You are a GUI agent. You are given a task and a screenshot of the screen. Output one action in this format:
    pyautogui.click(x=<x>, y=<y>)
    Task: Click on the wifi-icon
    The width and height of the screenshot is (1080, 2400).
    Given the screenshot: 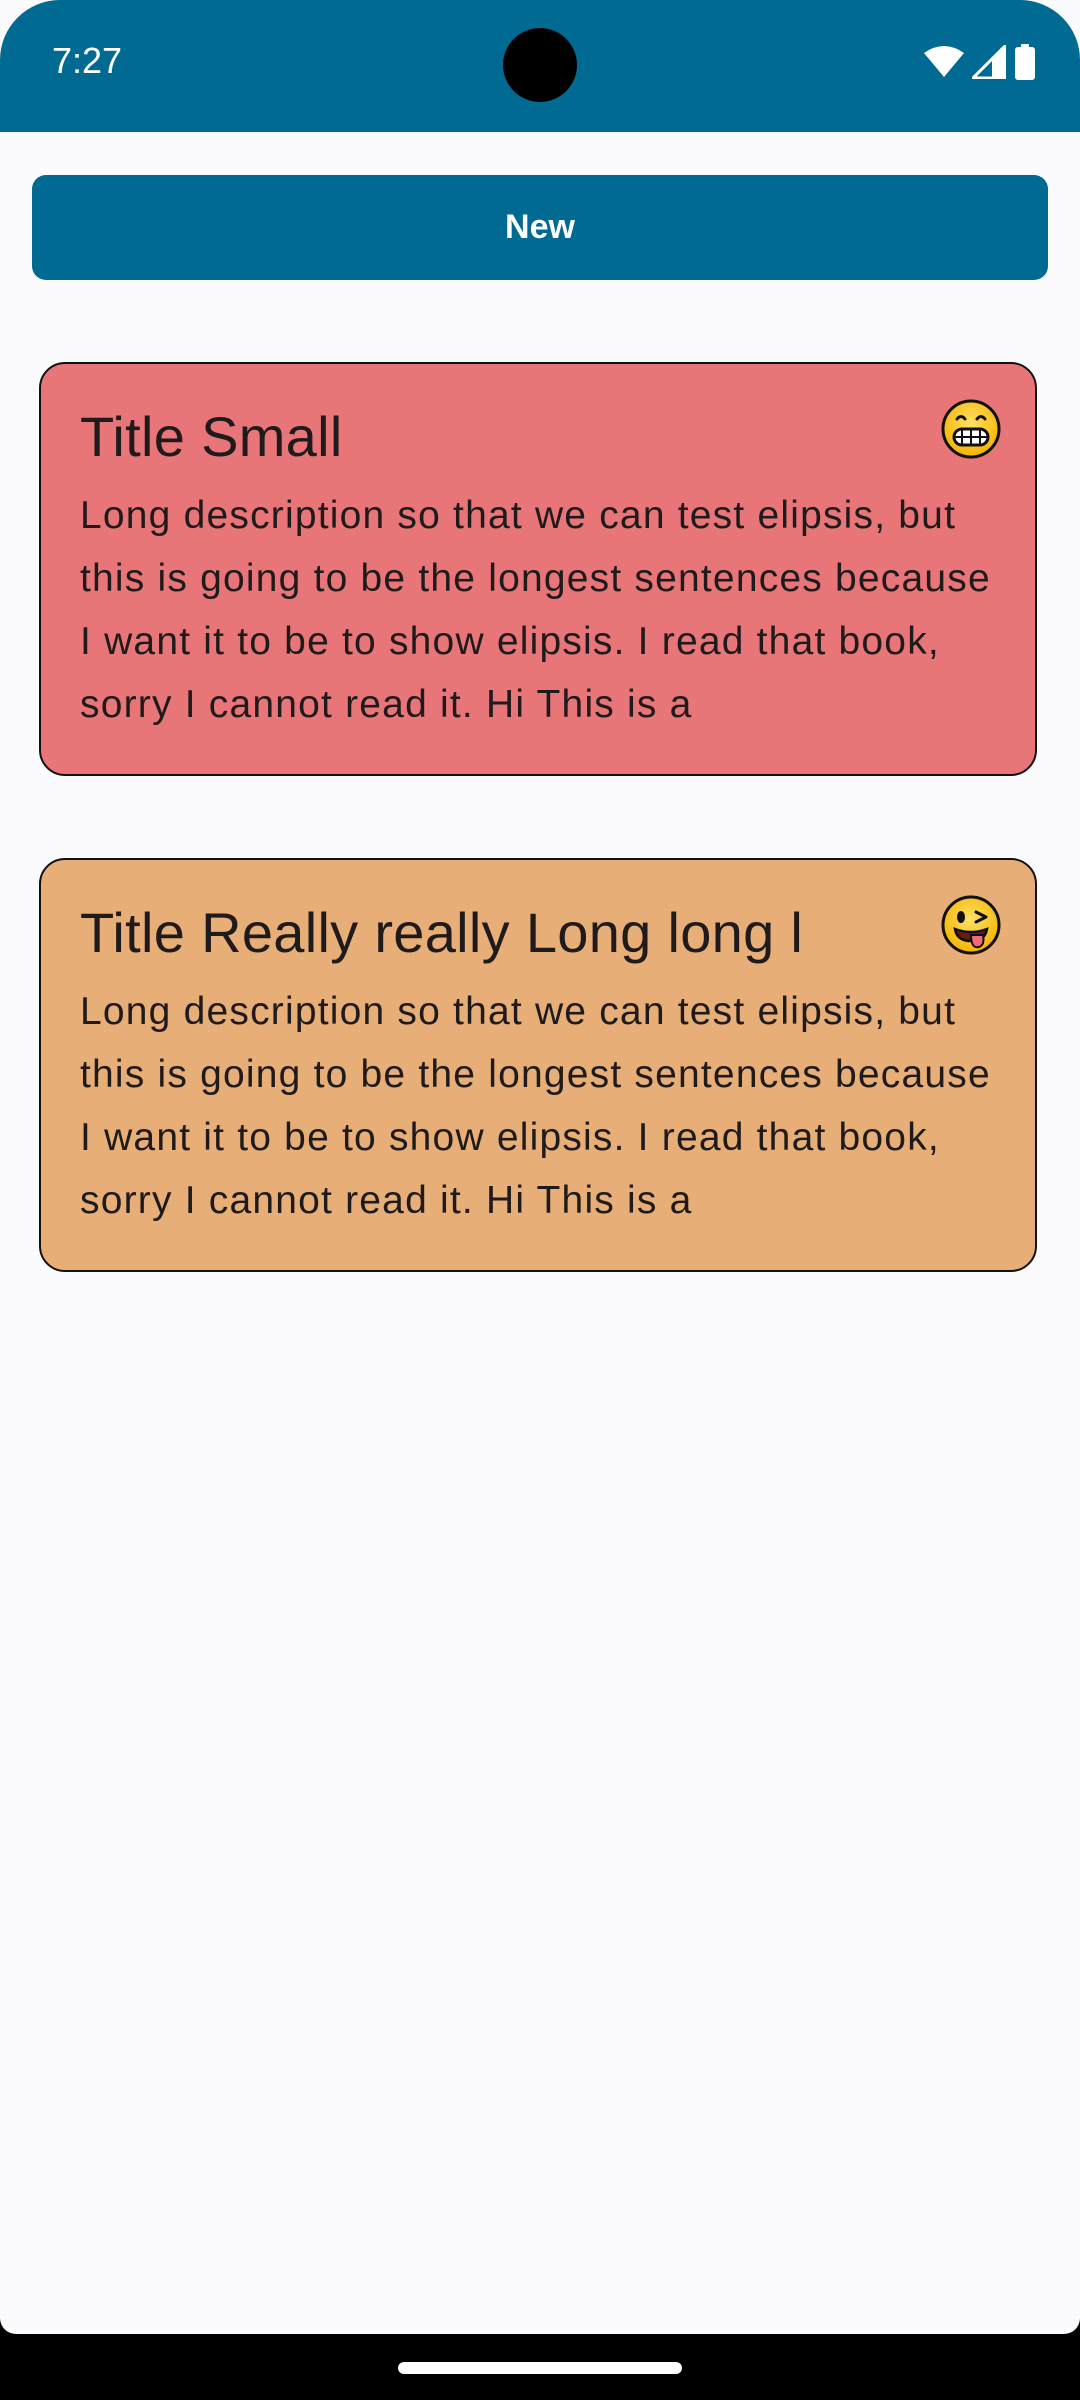 What is the action you would take?
    pyautogui.click(x=944, y=64)
    